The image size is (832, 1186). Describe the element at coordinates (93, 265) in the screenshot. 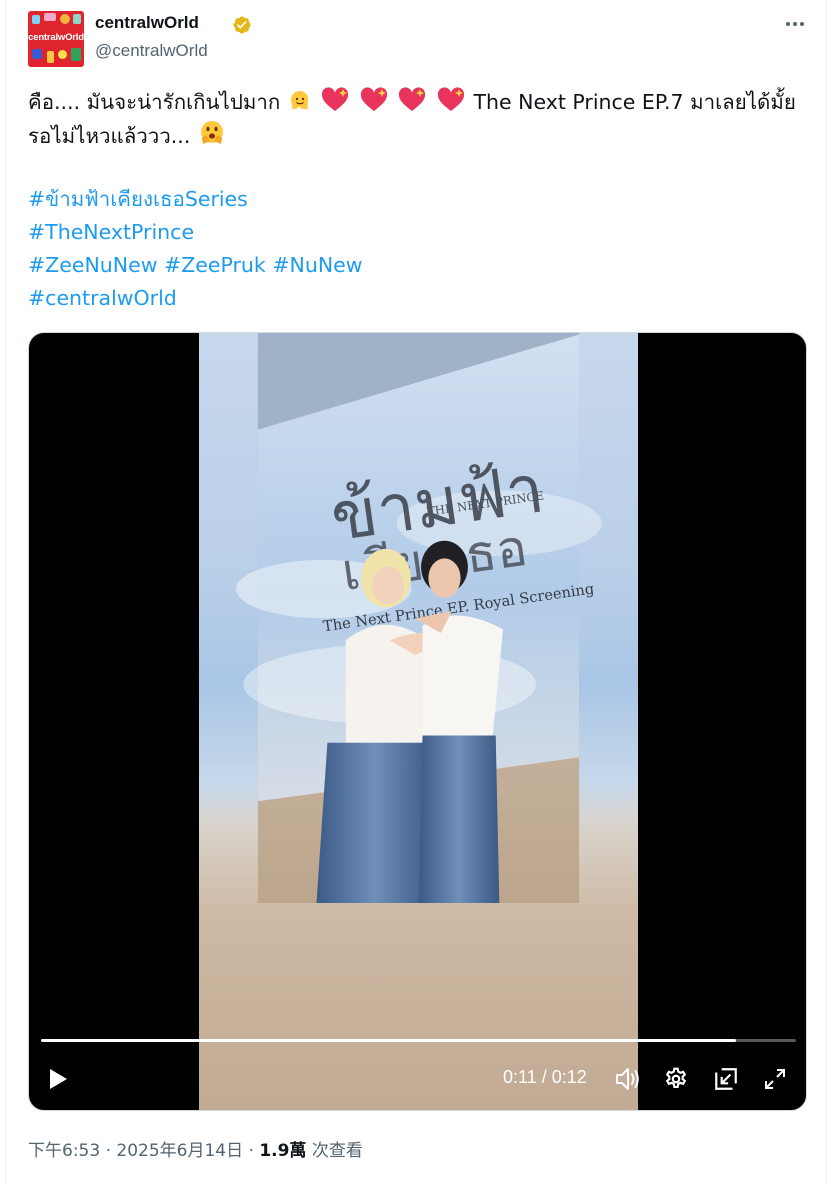

I see `hashtag-link: #ZeeNuNew` at that location.